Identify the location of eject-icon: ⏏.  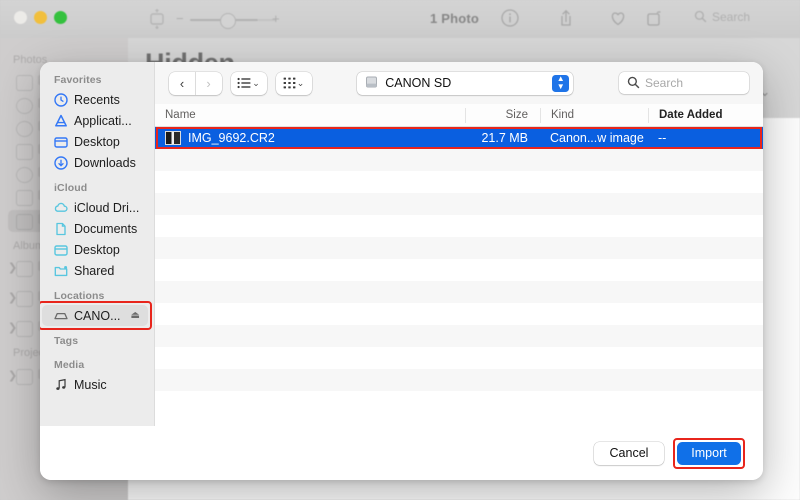
(135, 315).